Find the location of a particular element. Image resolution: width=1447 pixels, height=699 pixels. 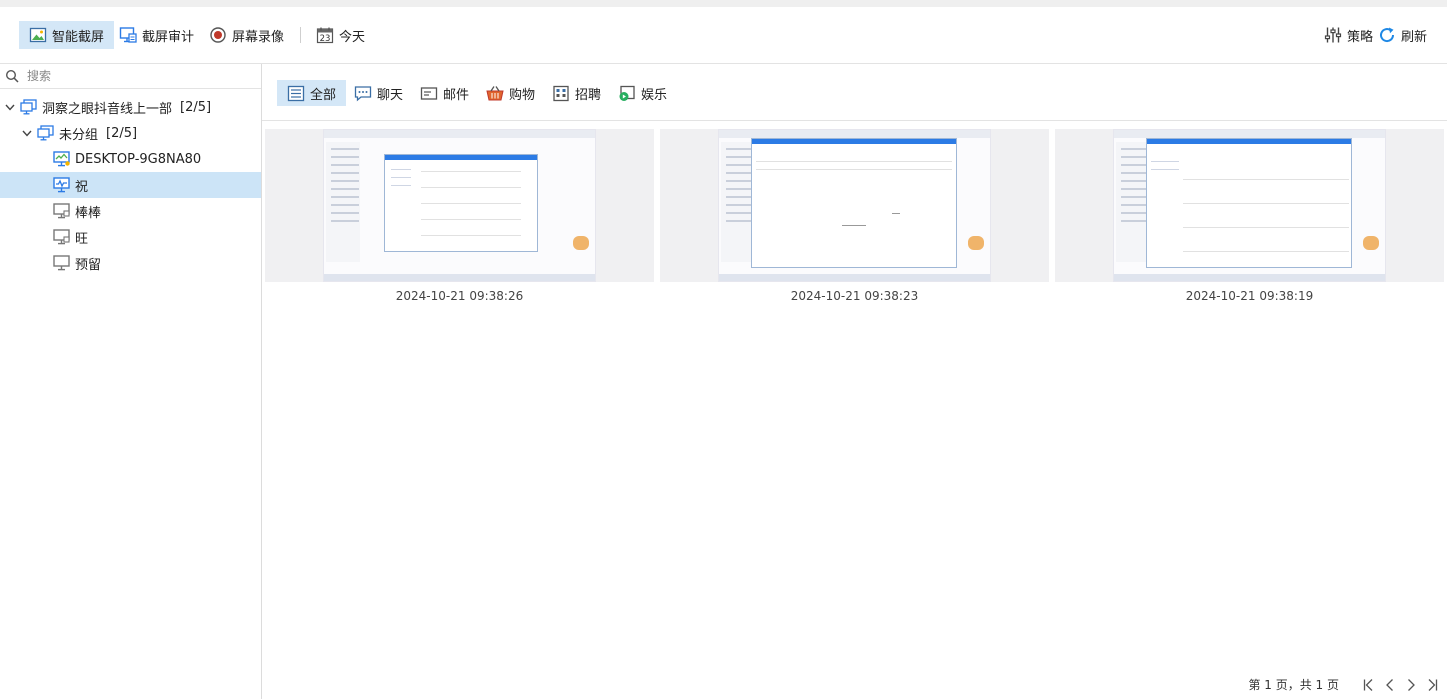

prev-page-icon is located at coordinates (1390, 685).